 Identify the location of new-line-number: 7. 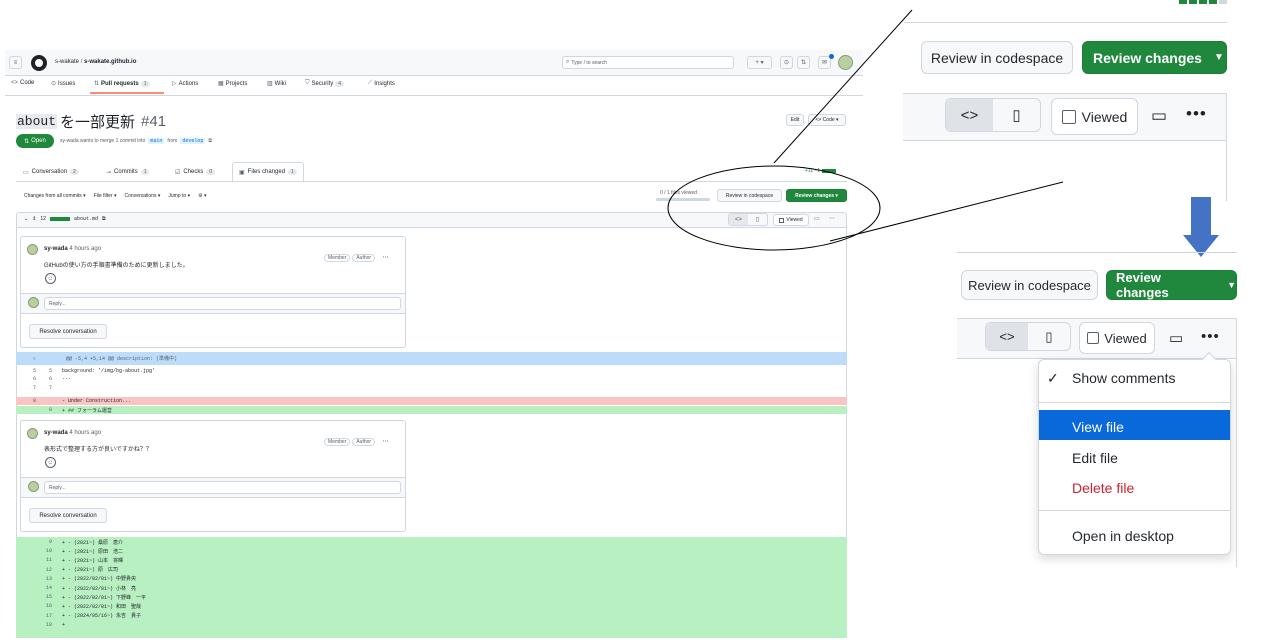
(44, 388).